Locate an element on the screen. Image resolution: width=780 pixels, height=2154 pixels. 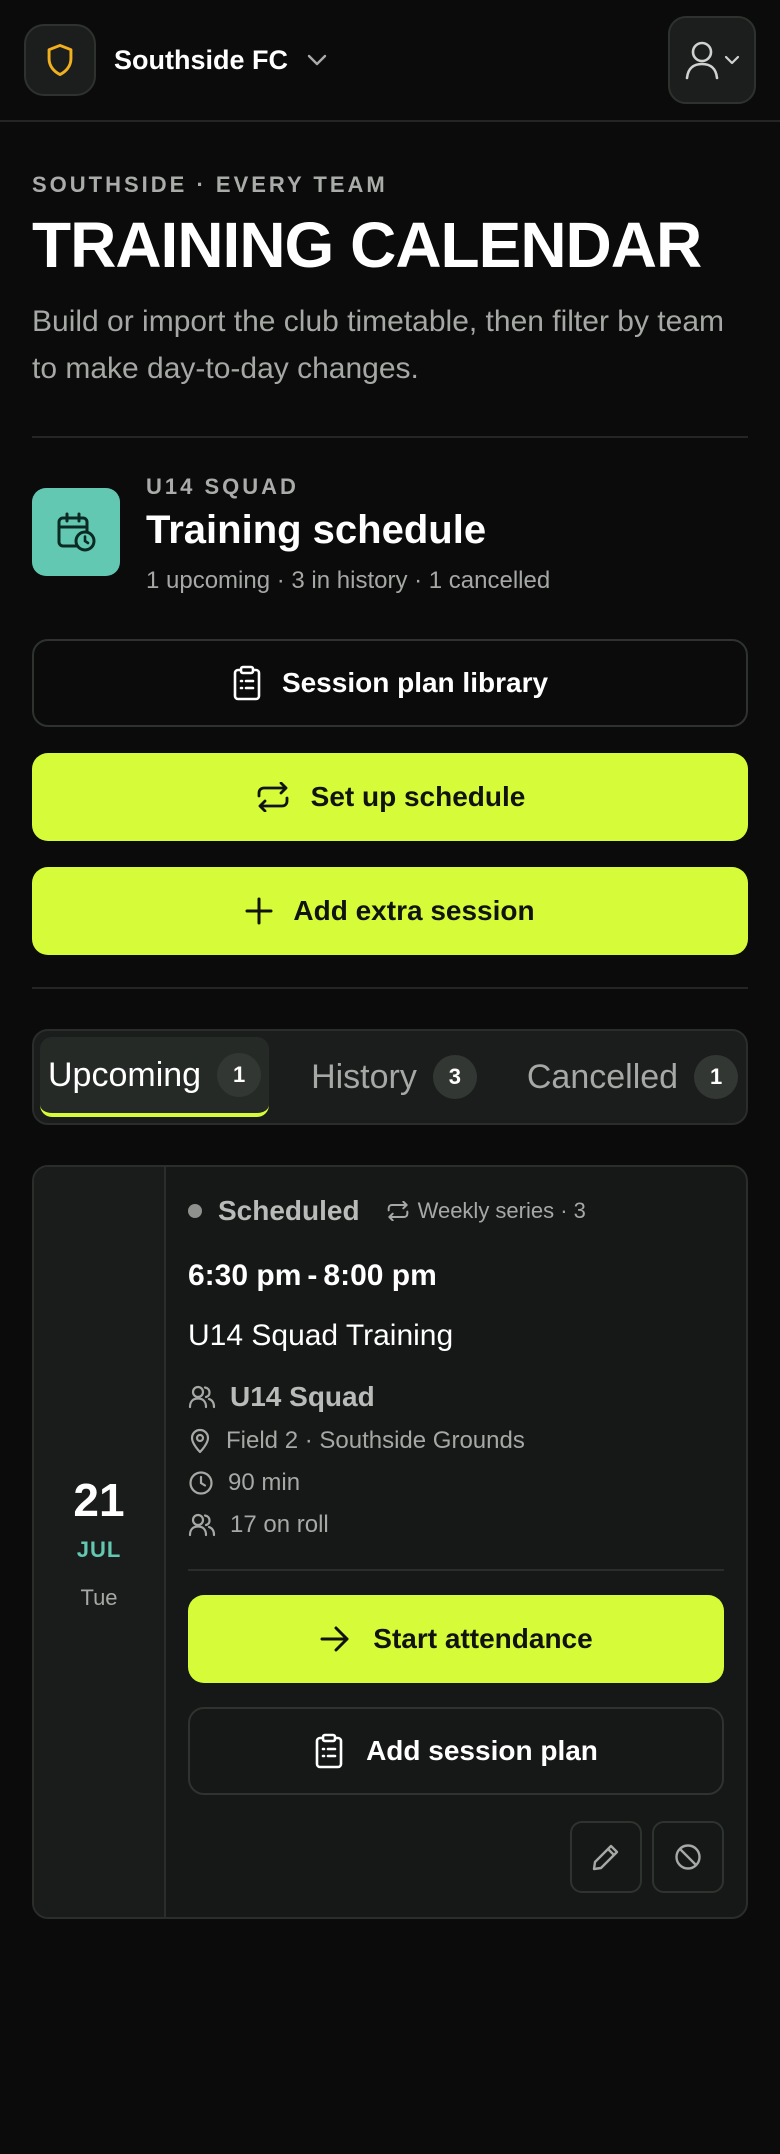
status-badge: Scheduled is located at coordinates (289, 1211).